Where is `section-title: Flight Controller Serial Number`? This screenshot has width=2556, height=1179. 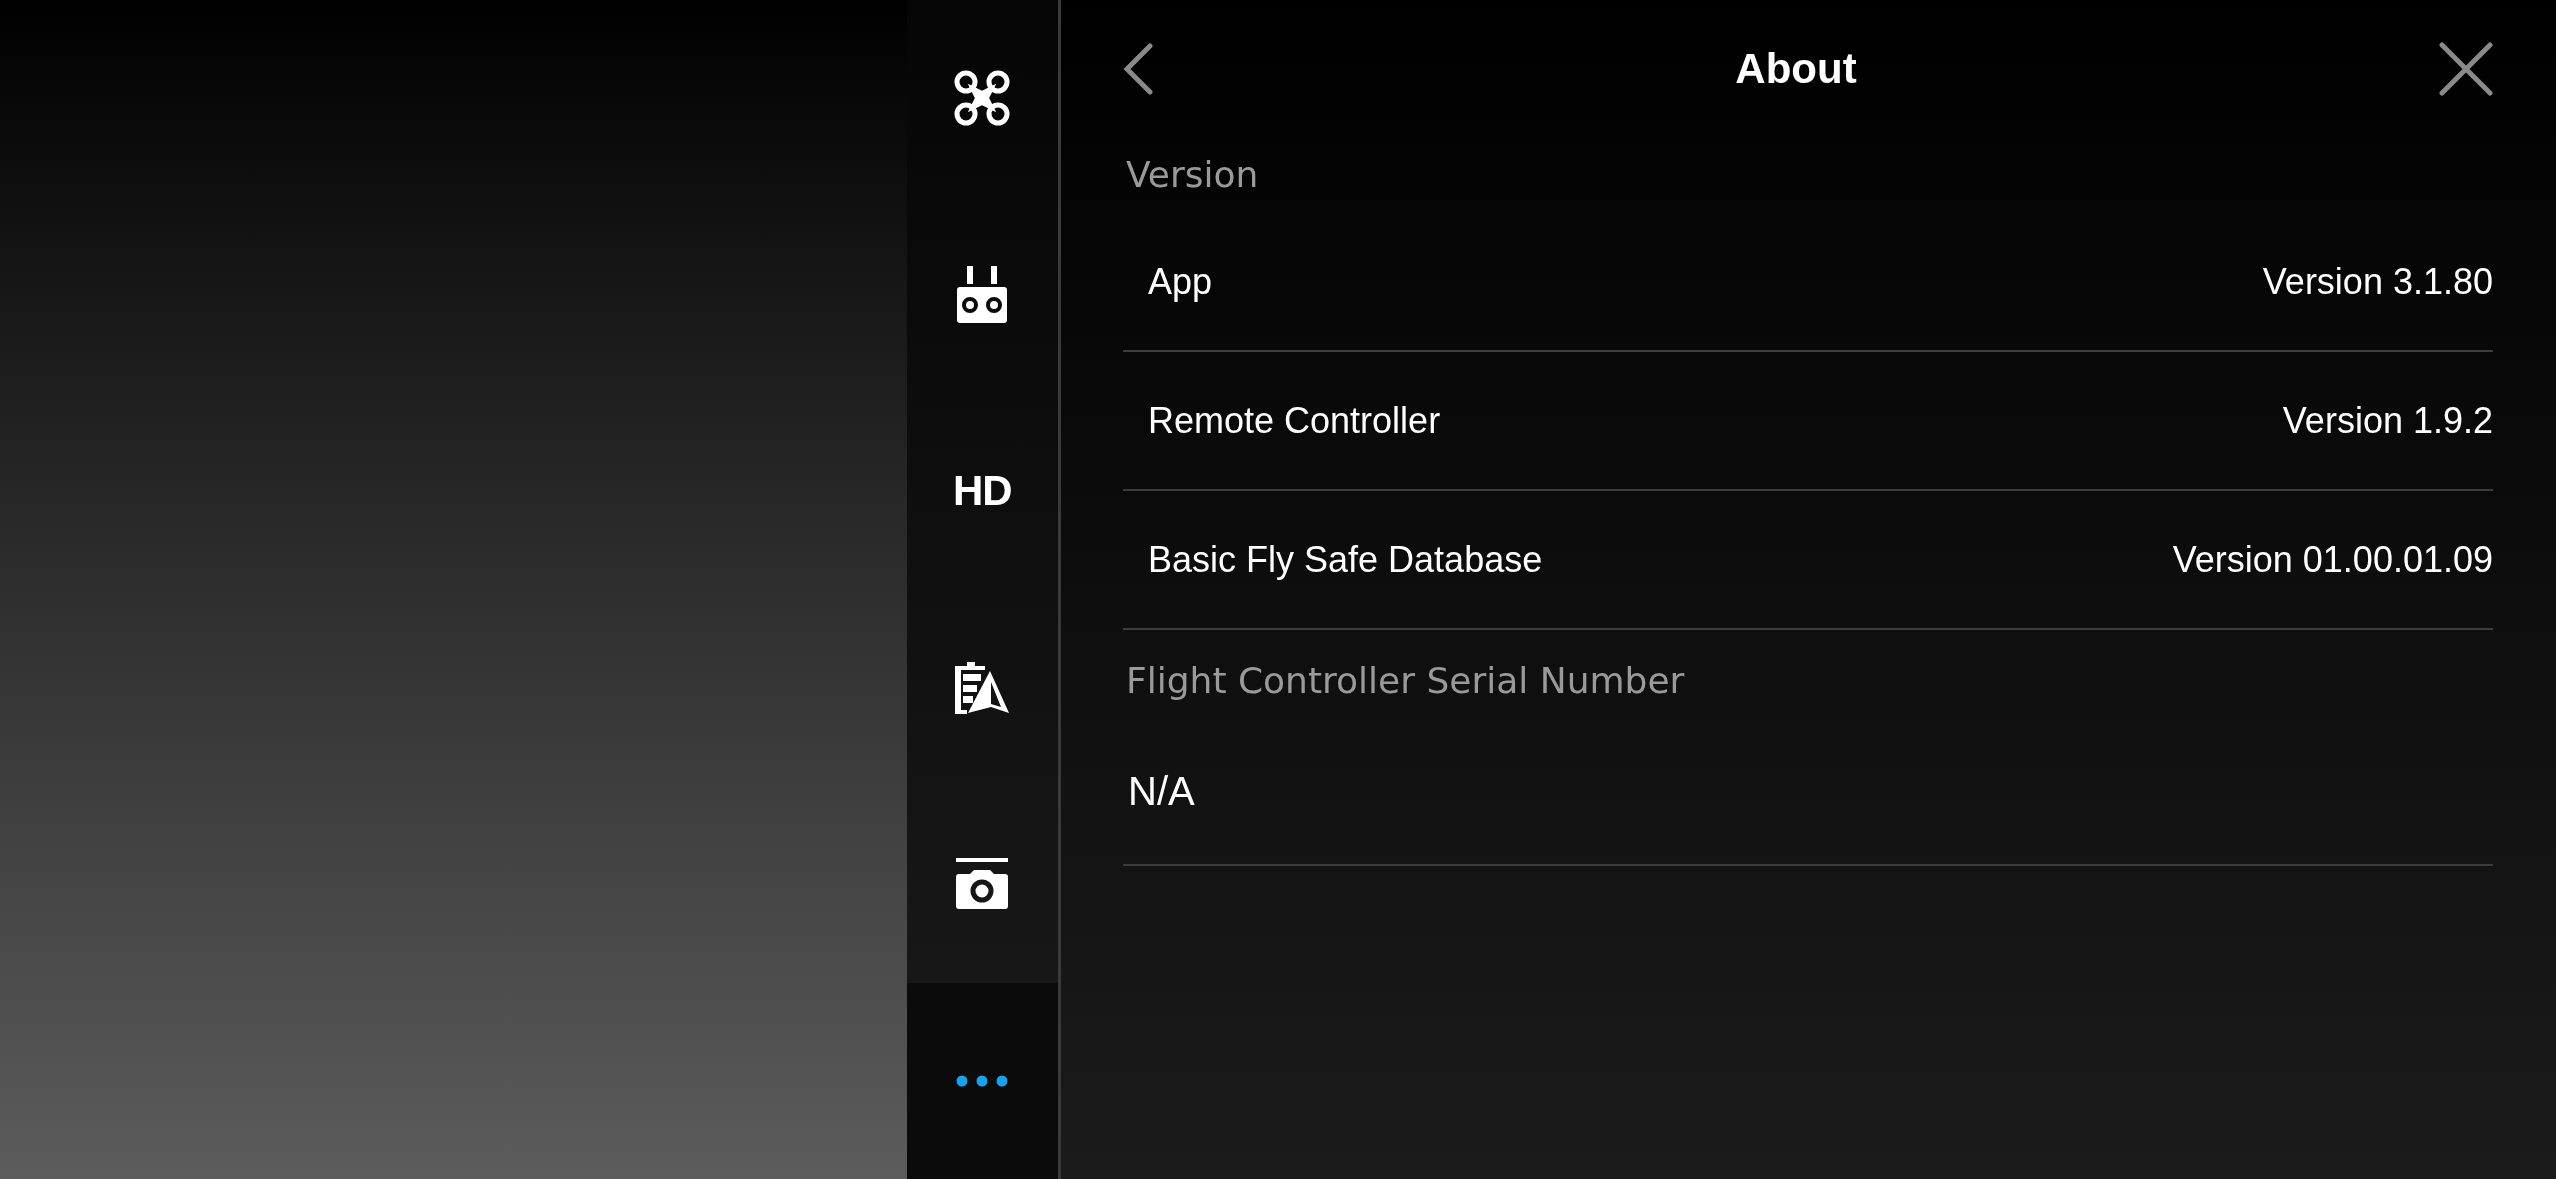 section-title: Flight Controller Serial Number is located at coordinates (1405, 681).